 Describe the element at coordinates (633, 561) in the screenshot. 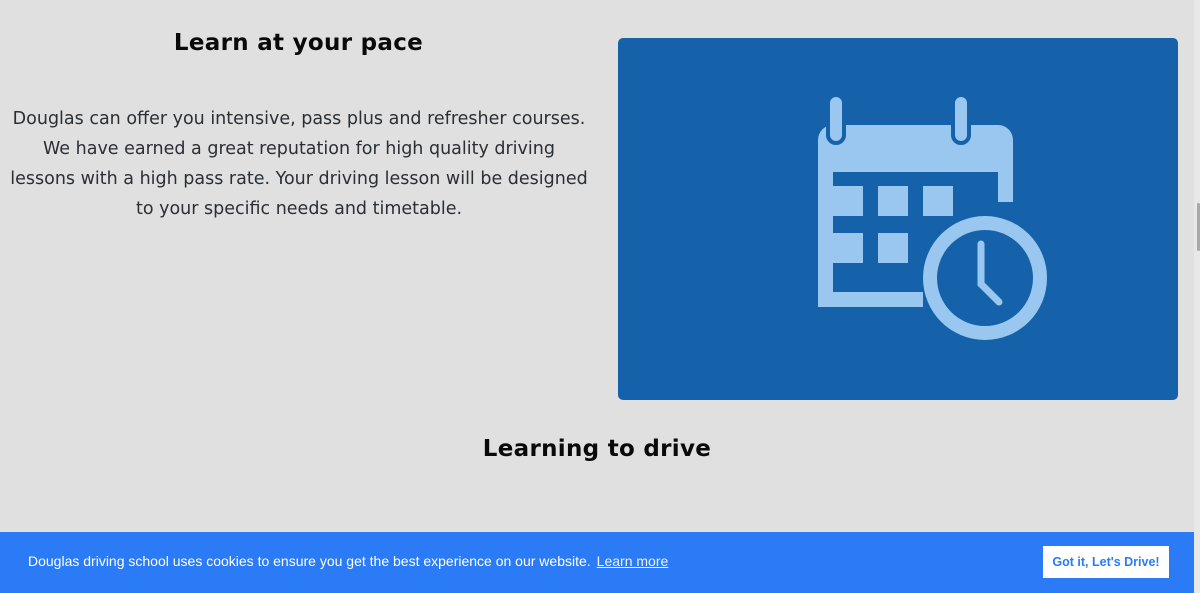

I see `learn-more-link: Learn more` at that location.